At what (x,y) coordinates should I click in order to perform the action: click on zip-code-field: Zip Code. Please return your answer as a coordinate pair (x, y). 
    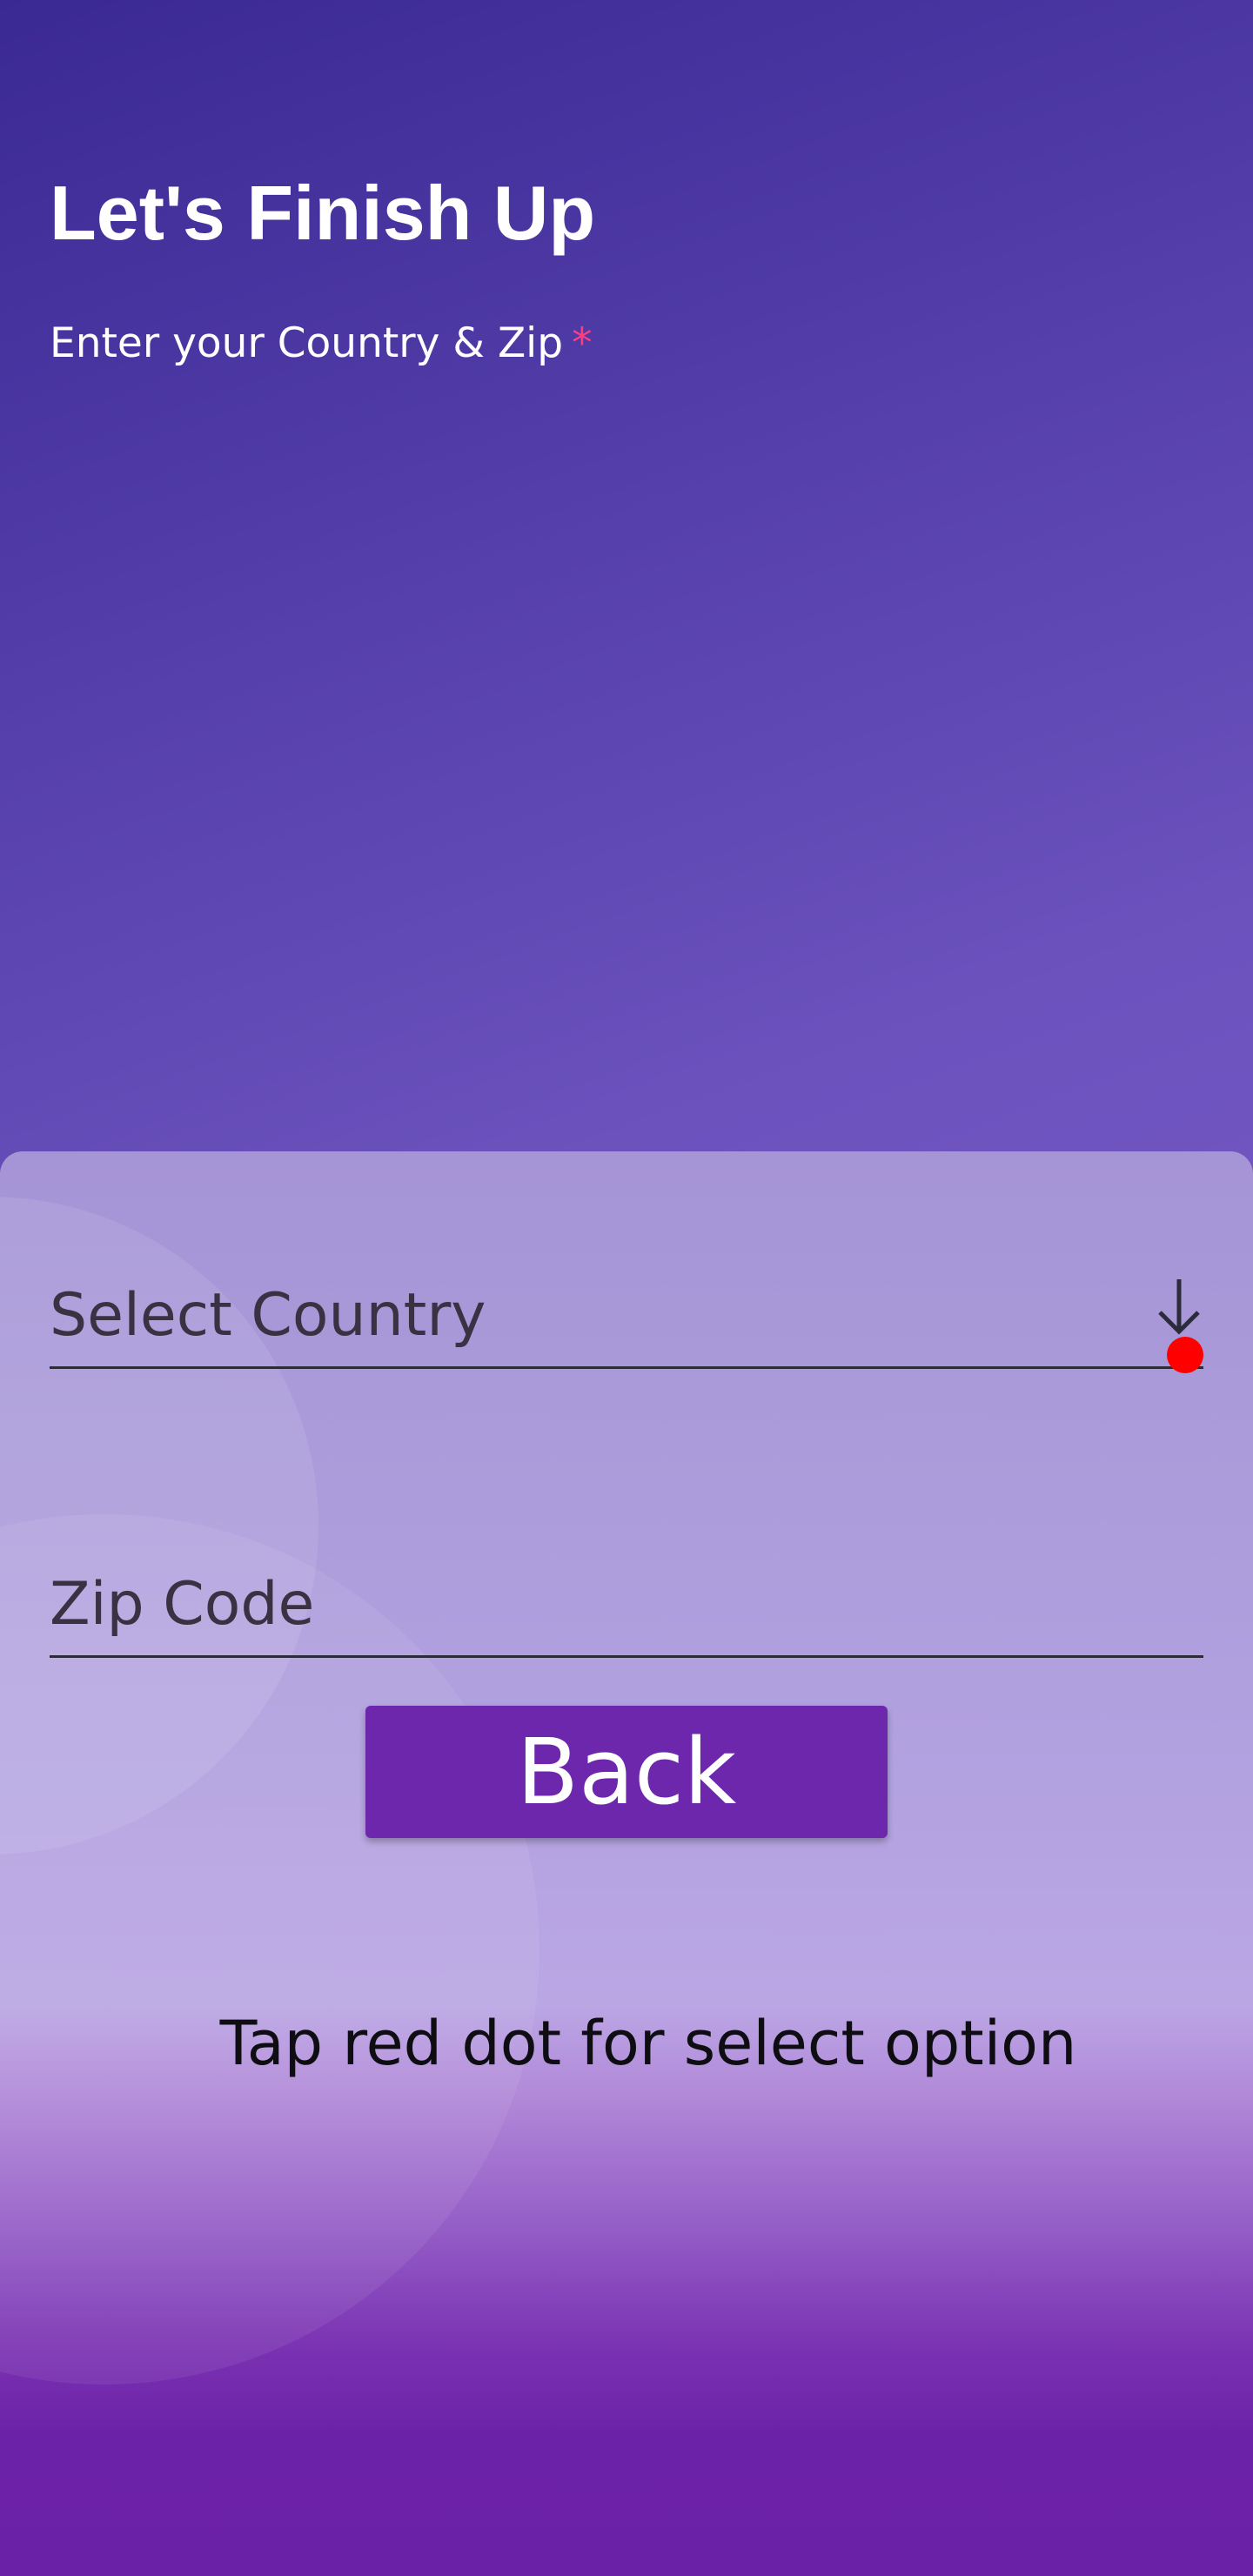
    Looking at the image, I should click on (626, 1603).